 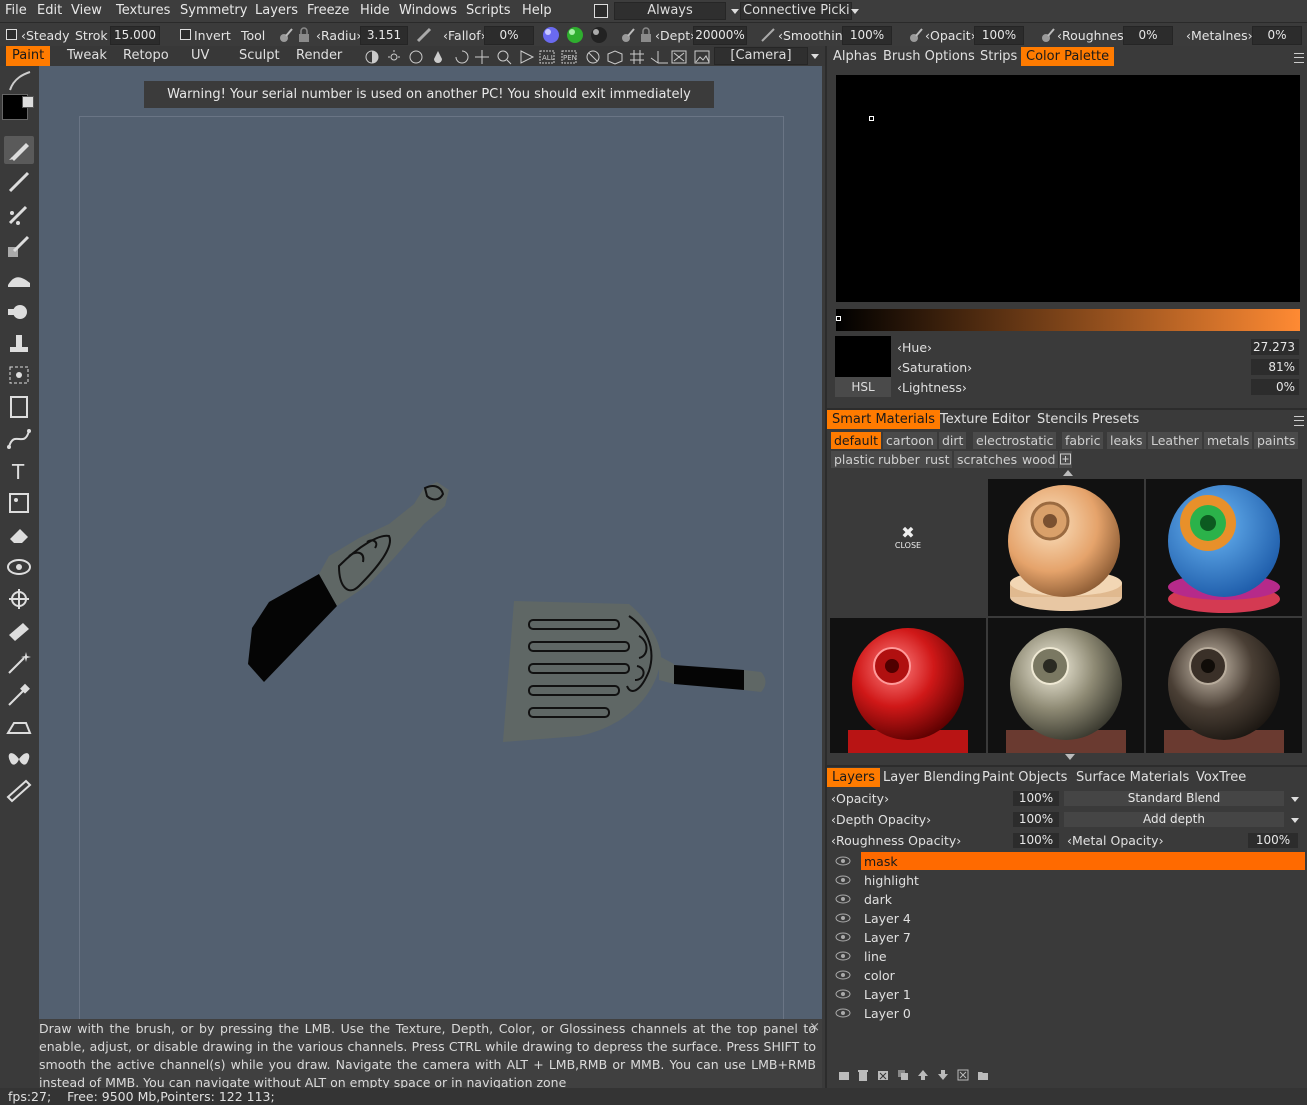 I want to click on color-channel-icon, so click(x=575, y=35).